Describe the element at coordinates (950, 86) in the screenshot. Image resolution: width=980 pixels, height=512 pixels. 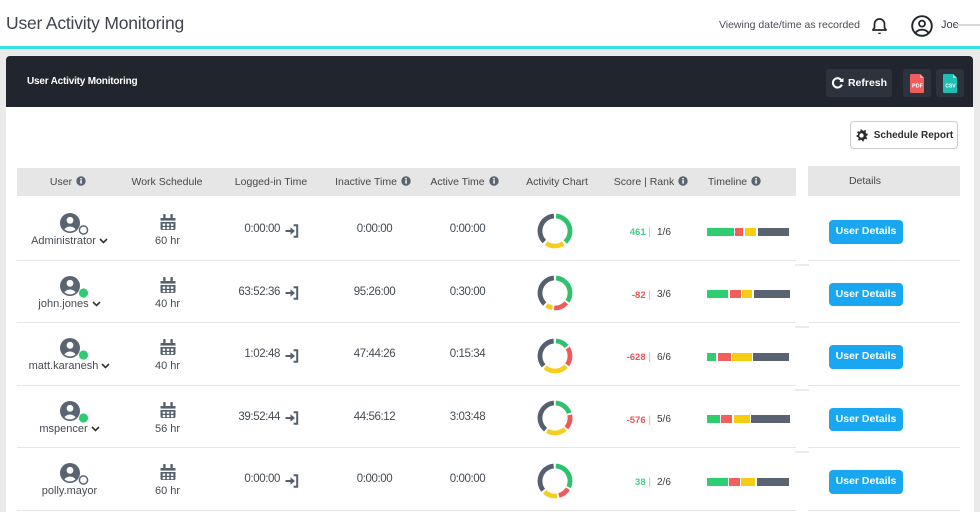
I see `svg-text: CSV` at that location.